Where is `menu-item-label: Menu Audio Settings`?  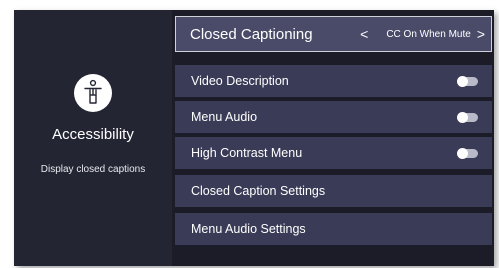 menu-item-label: Menu Audio Settings is located at coordinates (248, 229).